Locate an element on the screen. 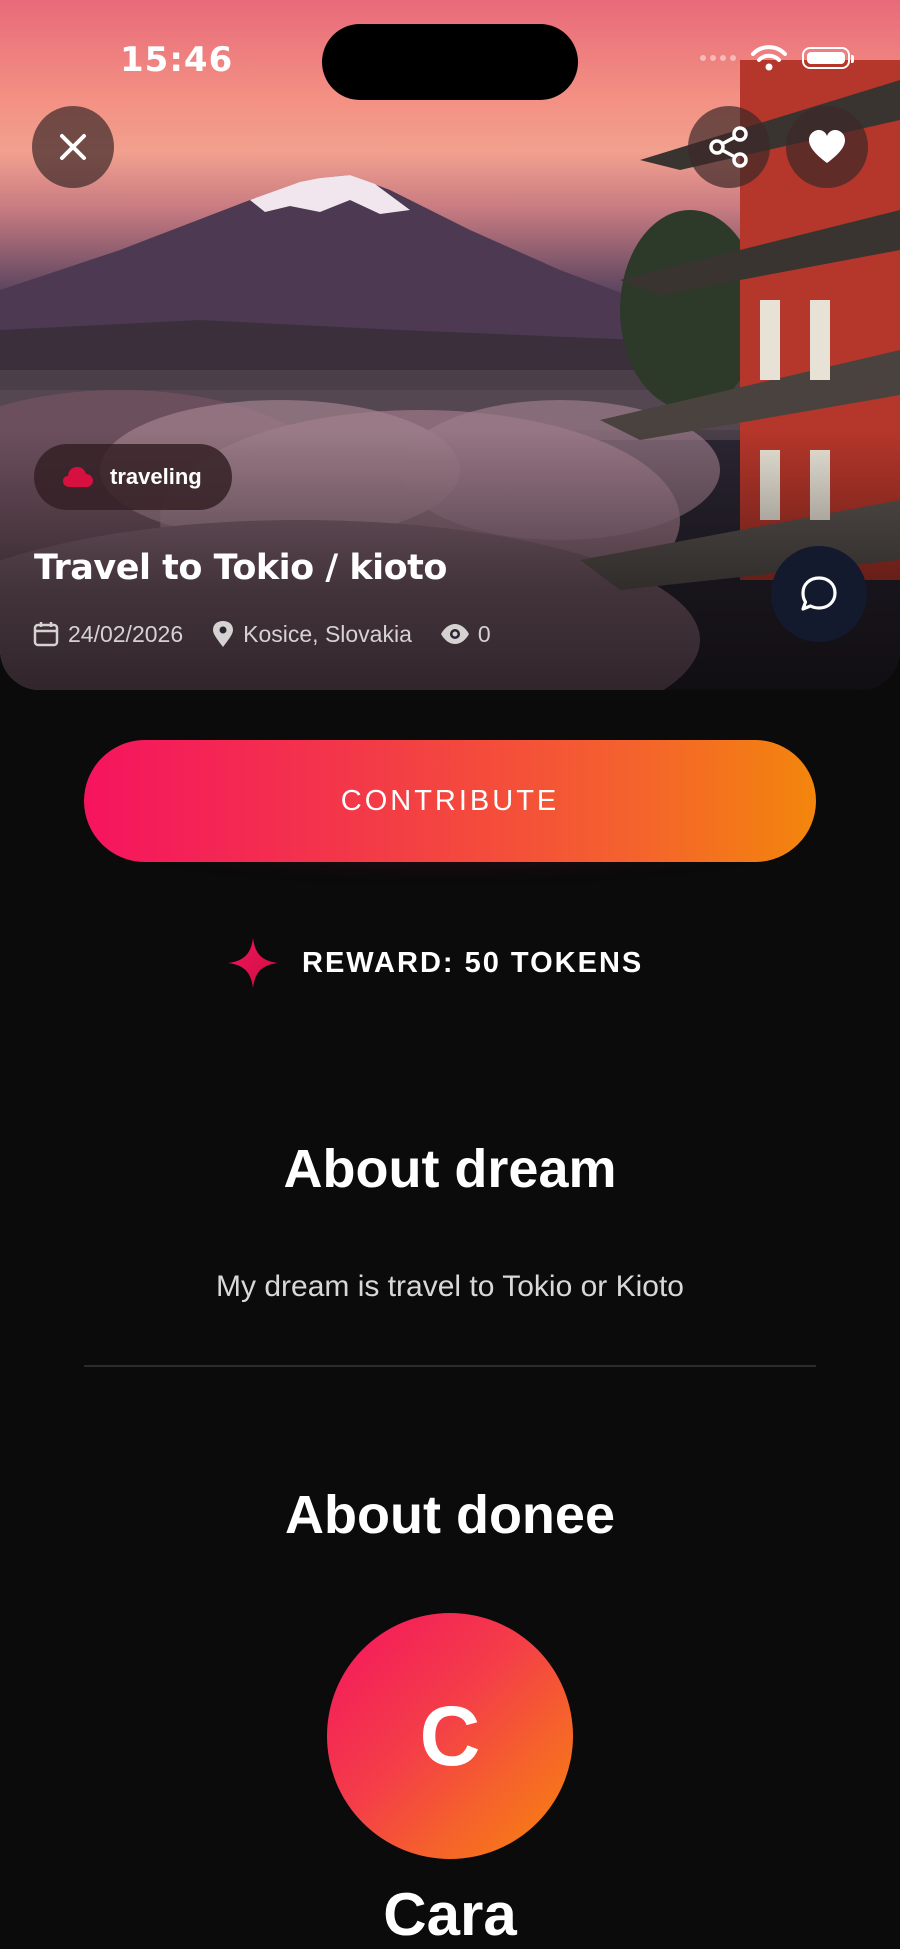 This screenshot has width=900, height=1949. favorite-button is located at coordinates (827, 147).